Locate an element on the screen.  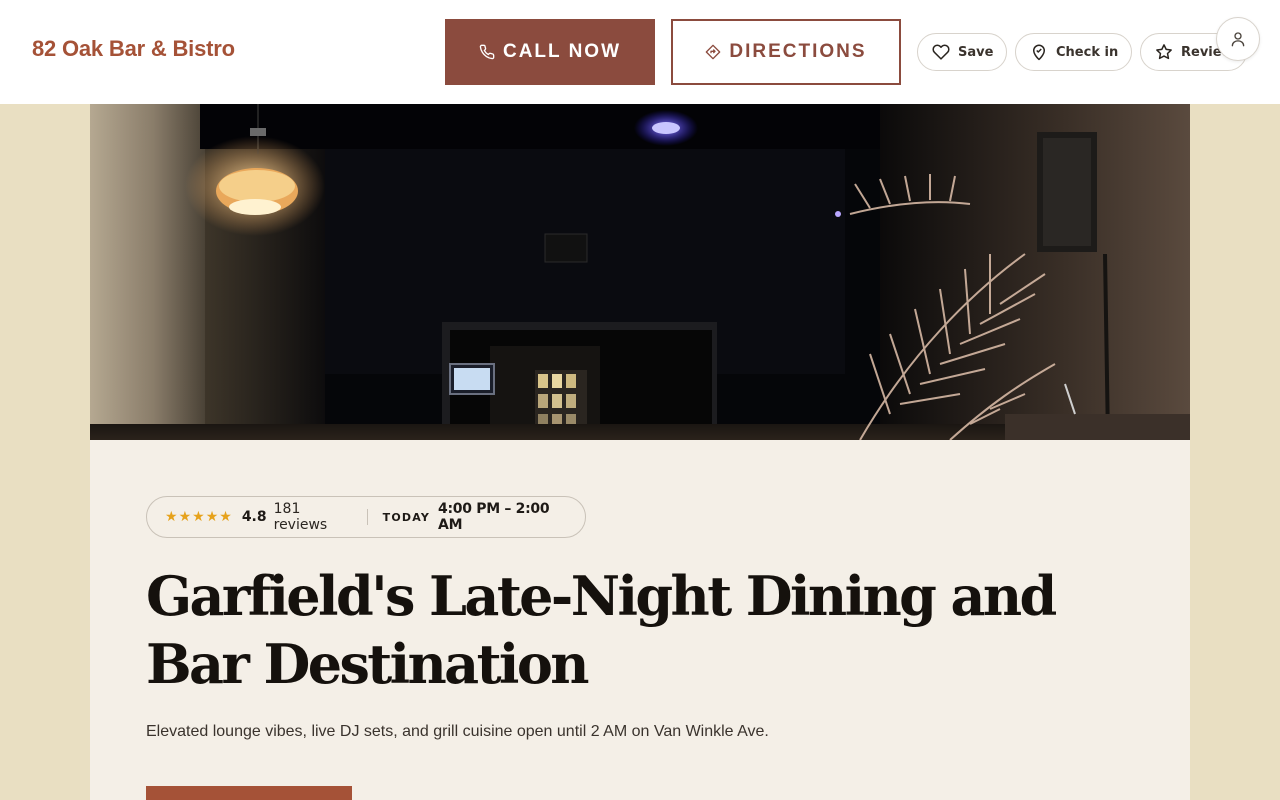
review-count: 181 reviews is located at coordinates (313, 517).